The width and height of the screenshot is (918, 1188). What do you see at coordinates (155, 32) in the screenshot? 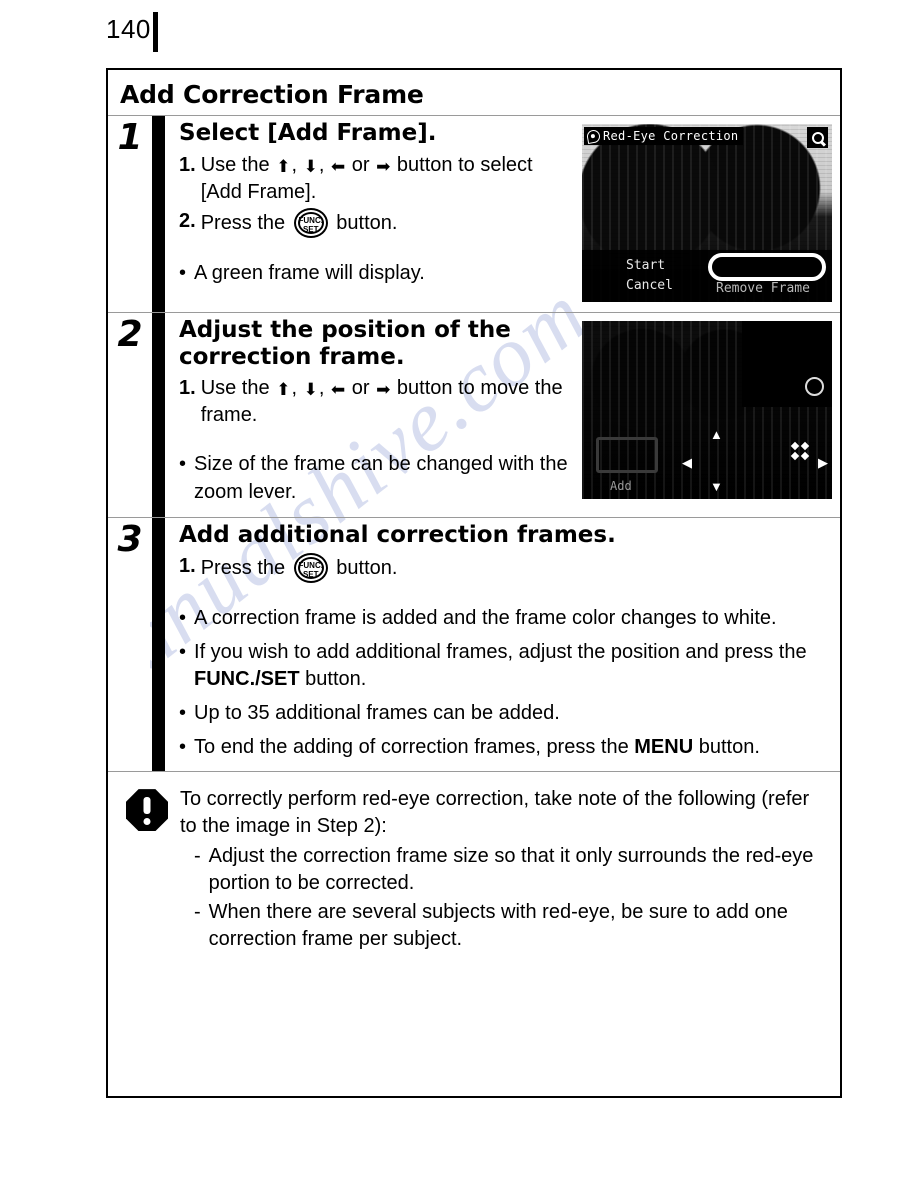
I see `page-number-bar` at bounding box center [155, 32].